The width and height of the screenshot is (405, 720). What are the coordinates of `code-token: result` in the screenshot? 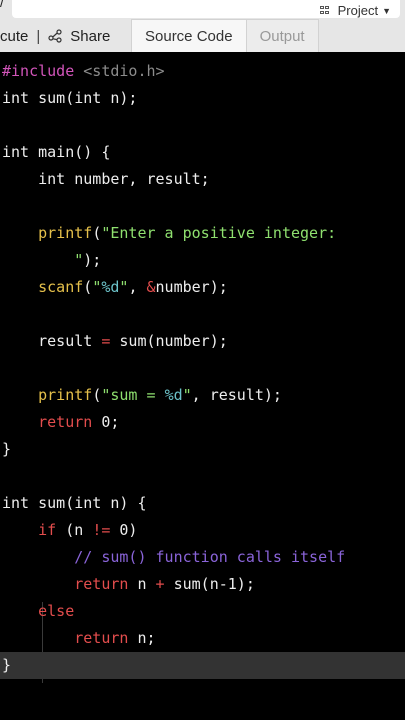 It's located at (52, 341).